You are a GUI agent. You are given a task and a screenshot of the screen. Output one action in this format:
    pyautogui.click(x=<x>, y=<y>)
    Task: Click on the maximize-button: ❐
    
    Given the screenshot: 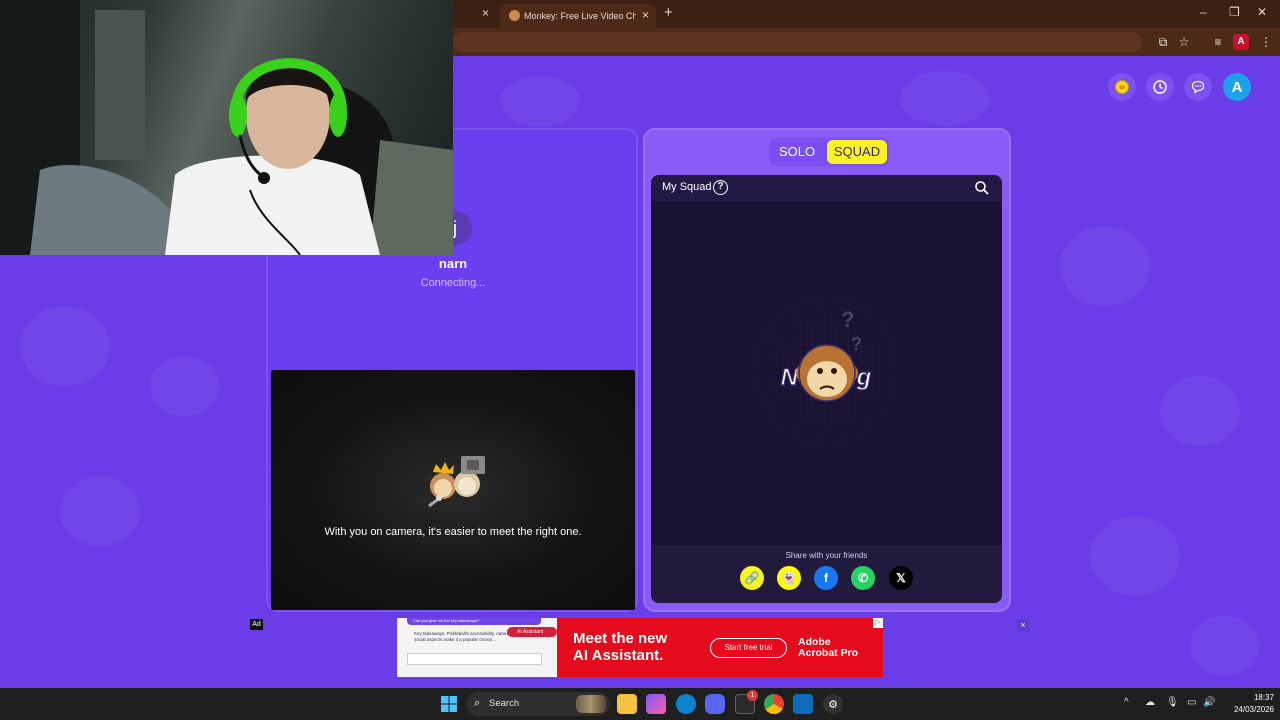 What is the action you would take?
    pyautogui.click(x=1234, y=12)
    